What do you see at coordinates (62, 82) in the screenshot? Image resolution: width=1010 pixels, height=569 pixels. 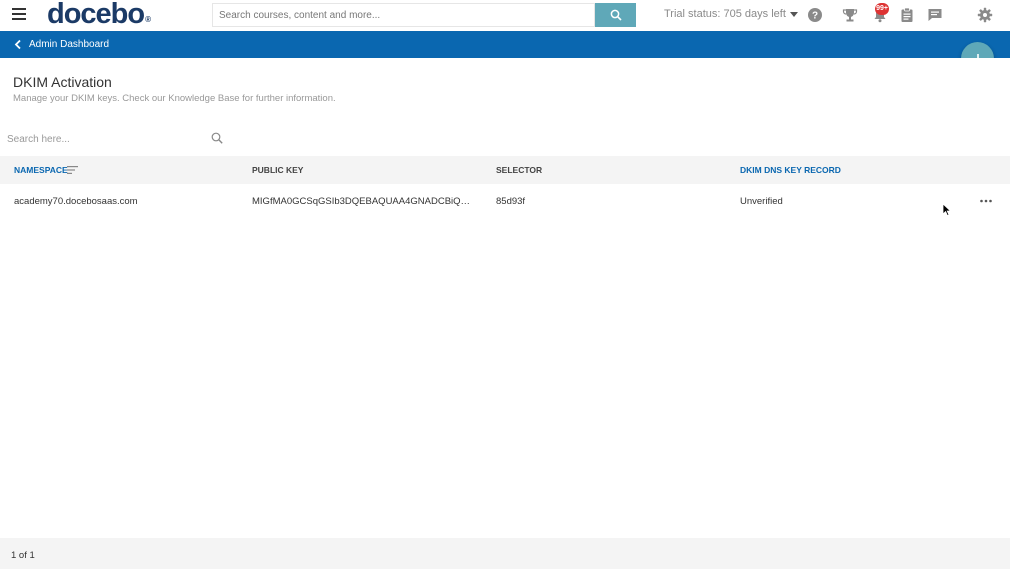 I see `page-title: DKIM Activation` at bounding box center [62, 82].